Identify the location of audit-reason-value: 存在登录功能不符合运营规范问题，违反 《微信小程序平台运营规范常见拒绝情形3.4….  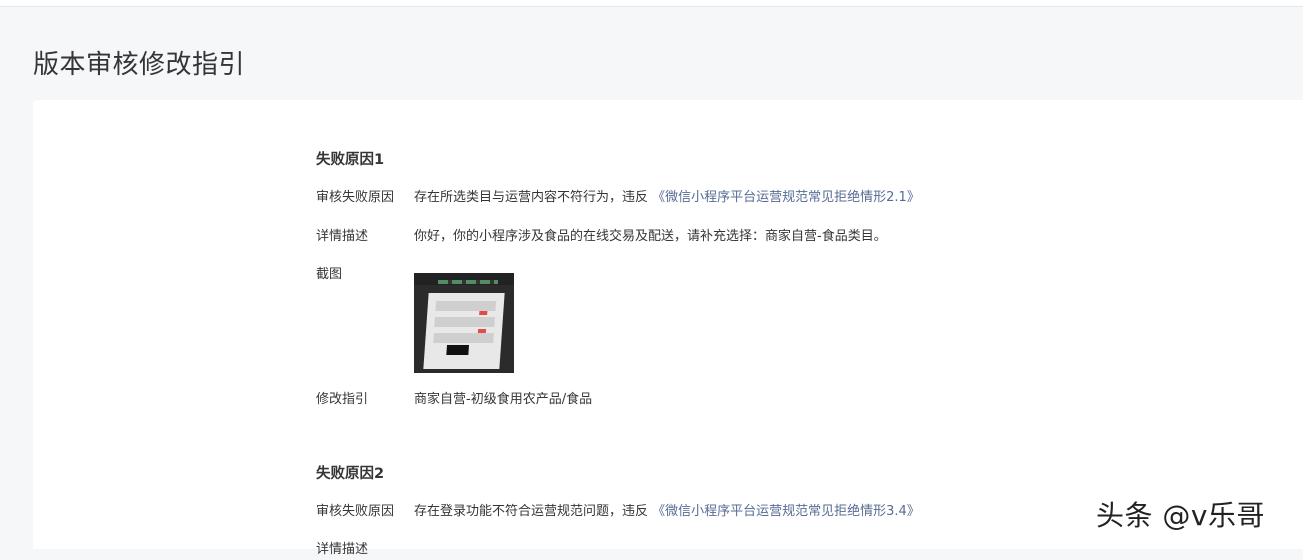
(667, 512).